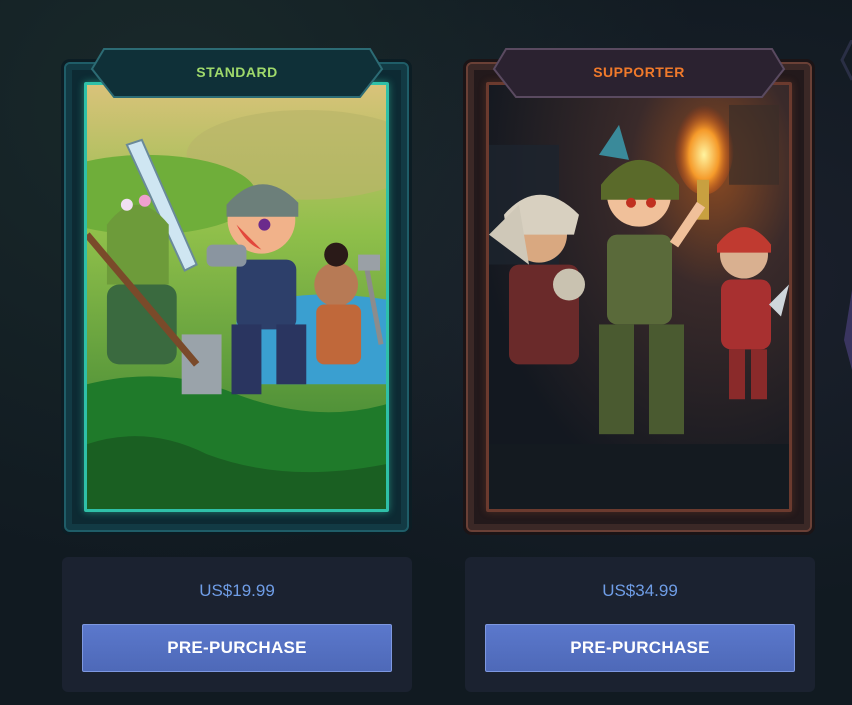 This screenshot has height=705, width=852. I want to click on supporter-edition-title-tab: SUPPORTER, so click(639, 73).